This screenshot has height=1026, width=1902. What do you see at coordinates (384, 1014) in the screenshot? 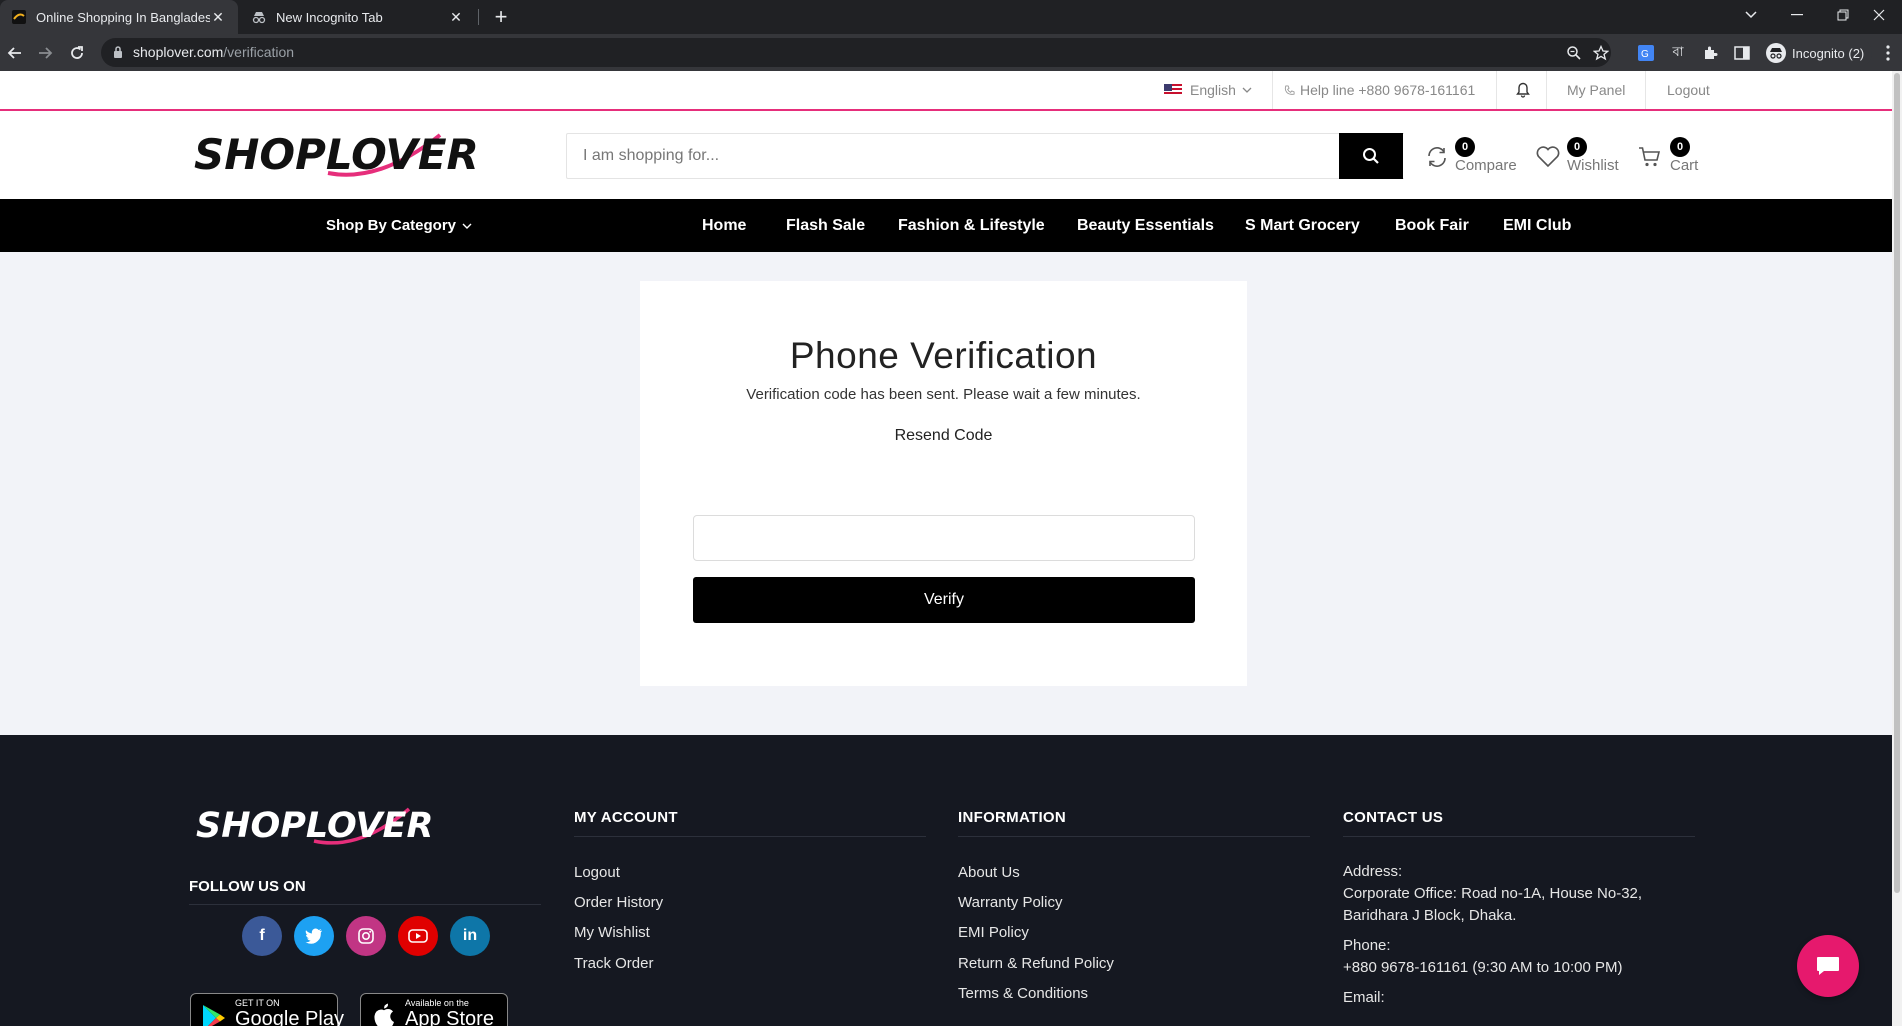
I see `apple-icon` at bounding box center [384, 1014].